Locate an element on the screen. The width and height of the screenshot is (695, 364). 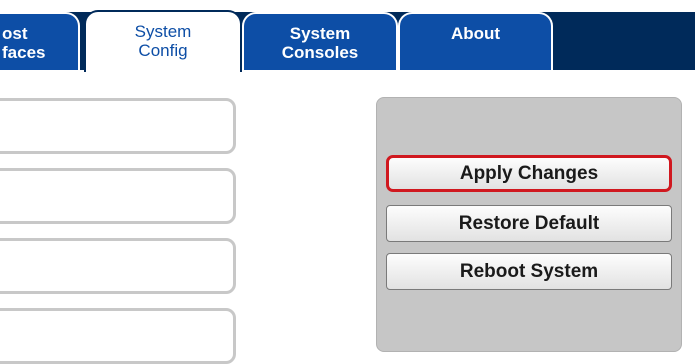
restore-default-button: Restore Default is located at coordinates (529, 223).